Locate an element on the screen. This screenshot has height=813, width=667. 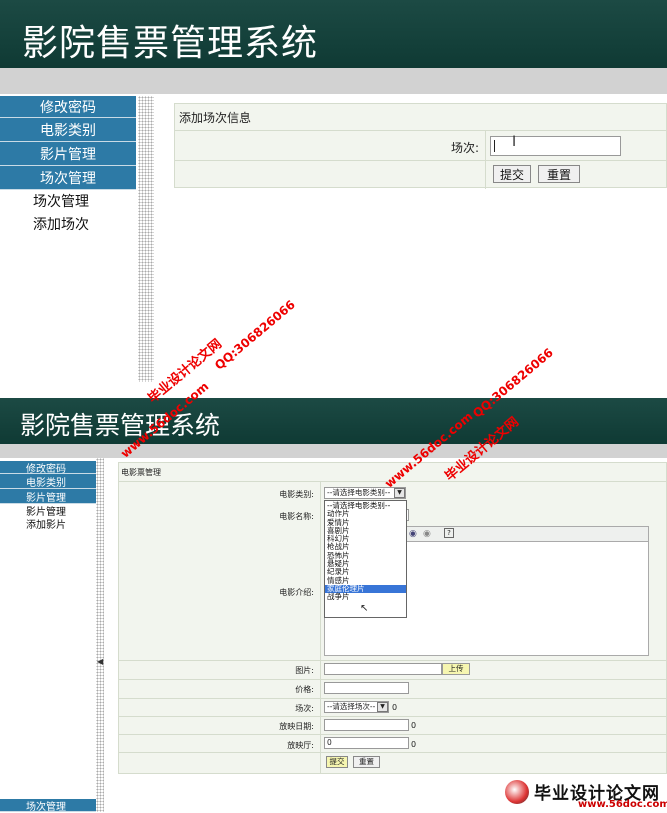
date-label: 放映日期: is located at coordinates (296, 726).